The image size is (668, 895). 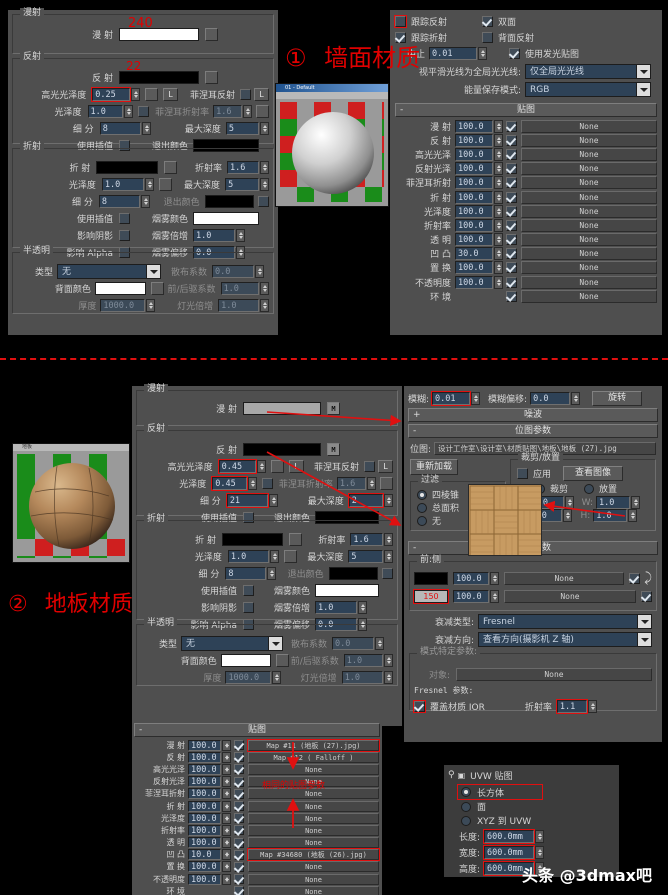 I want to click on map-amount-input: 30.0, so click(x=474, y=254).